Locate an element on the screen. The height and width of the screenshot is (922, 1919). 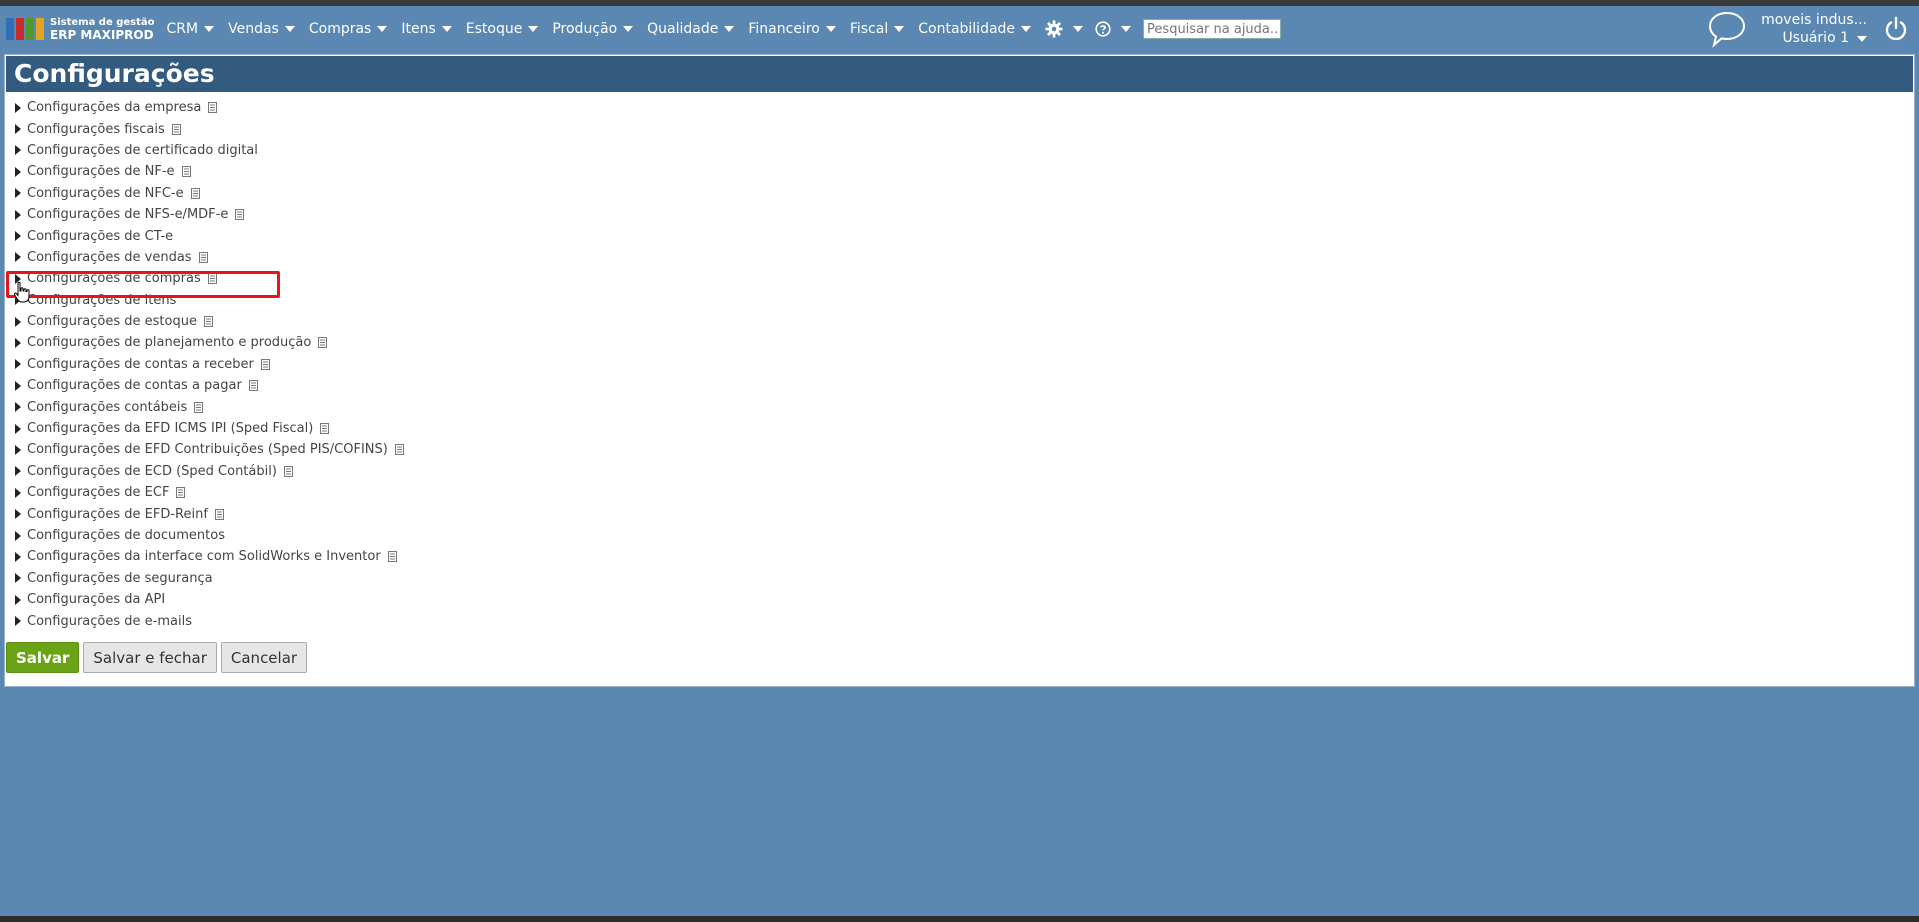
settings-item-label: Configurações da API is located at coordinates (96, 599).